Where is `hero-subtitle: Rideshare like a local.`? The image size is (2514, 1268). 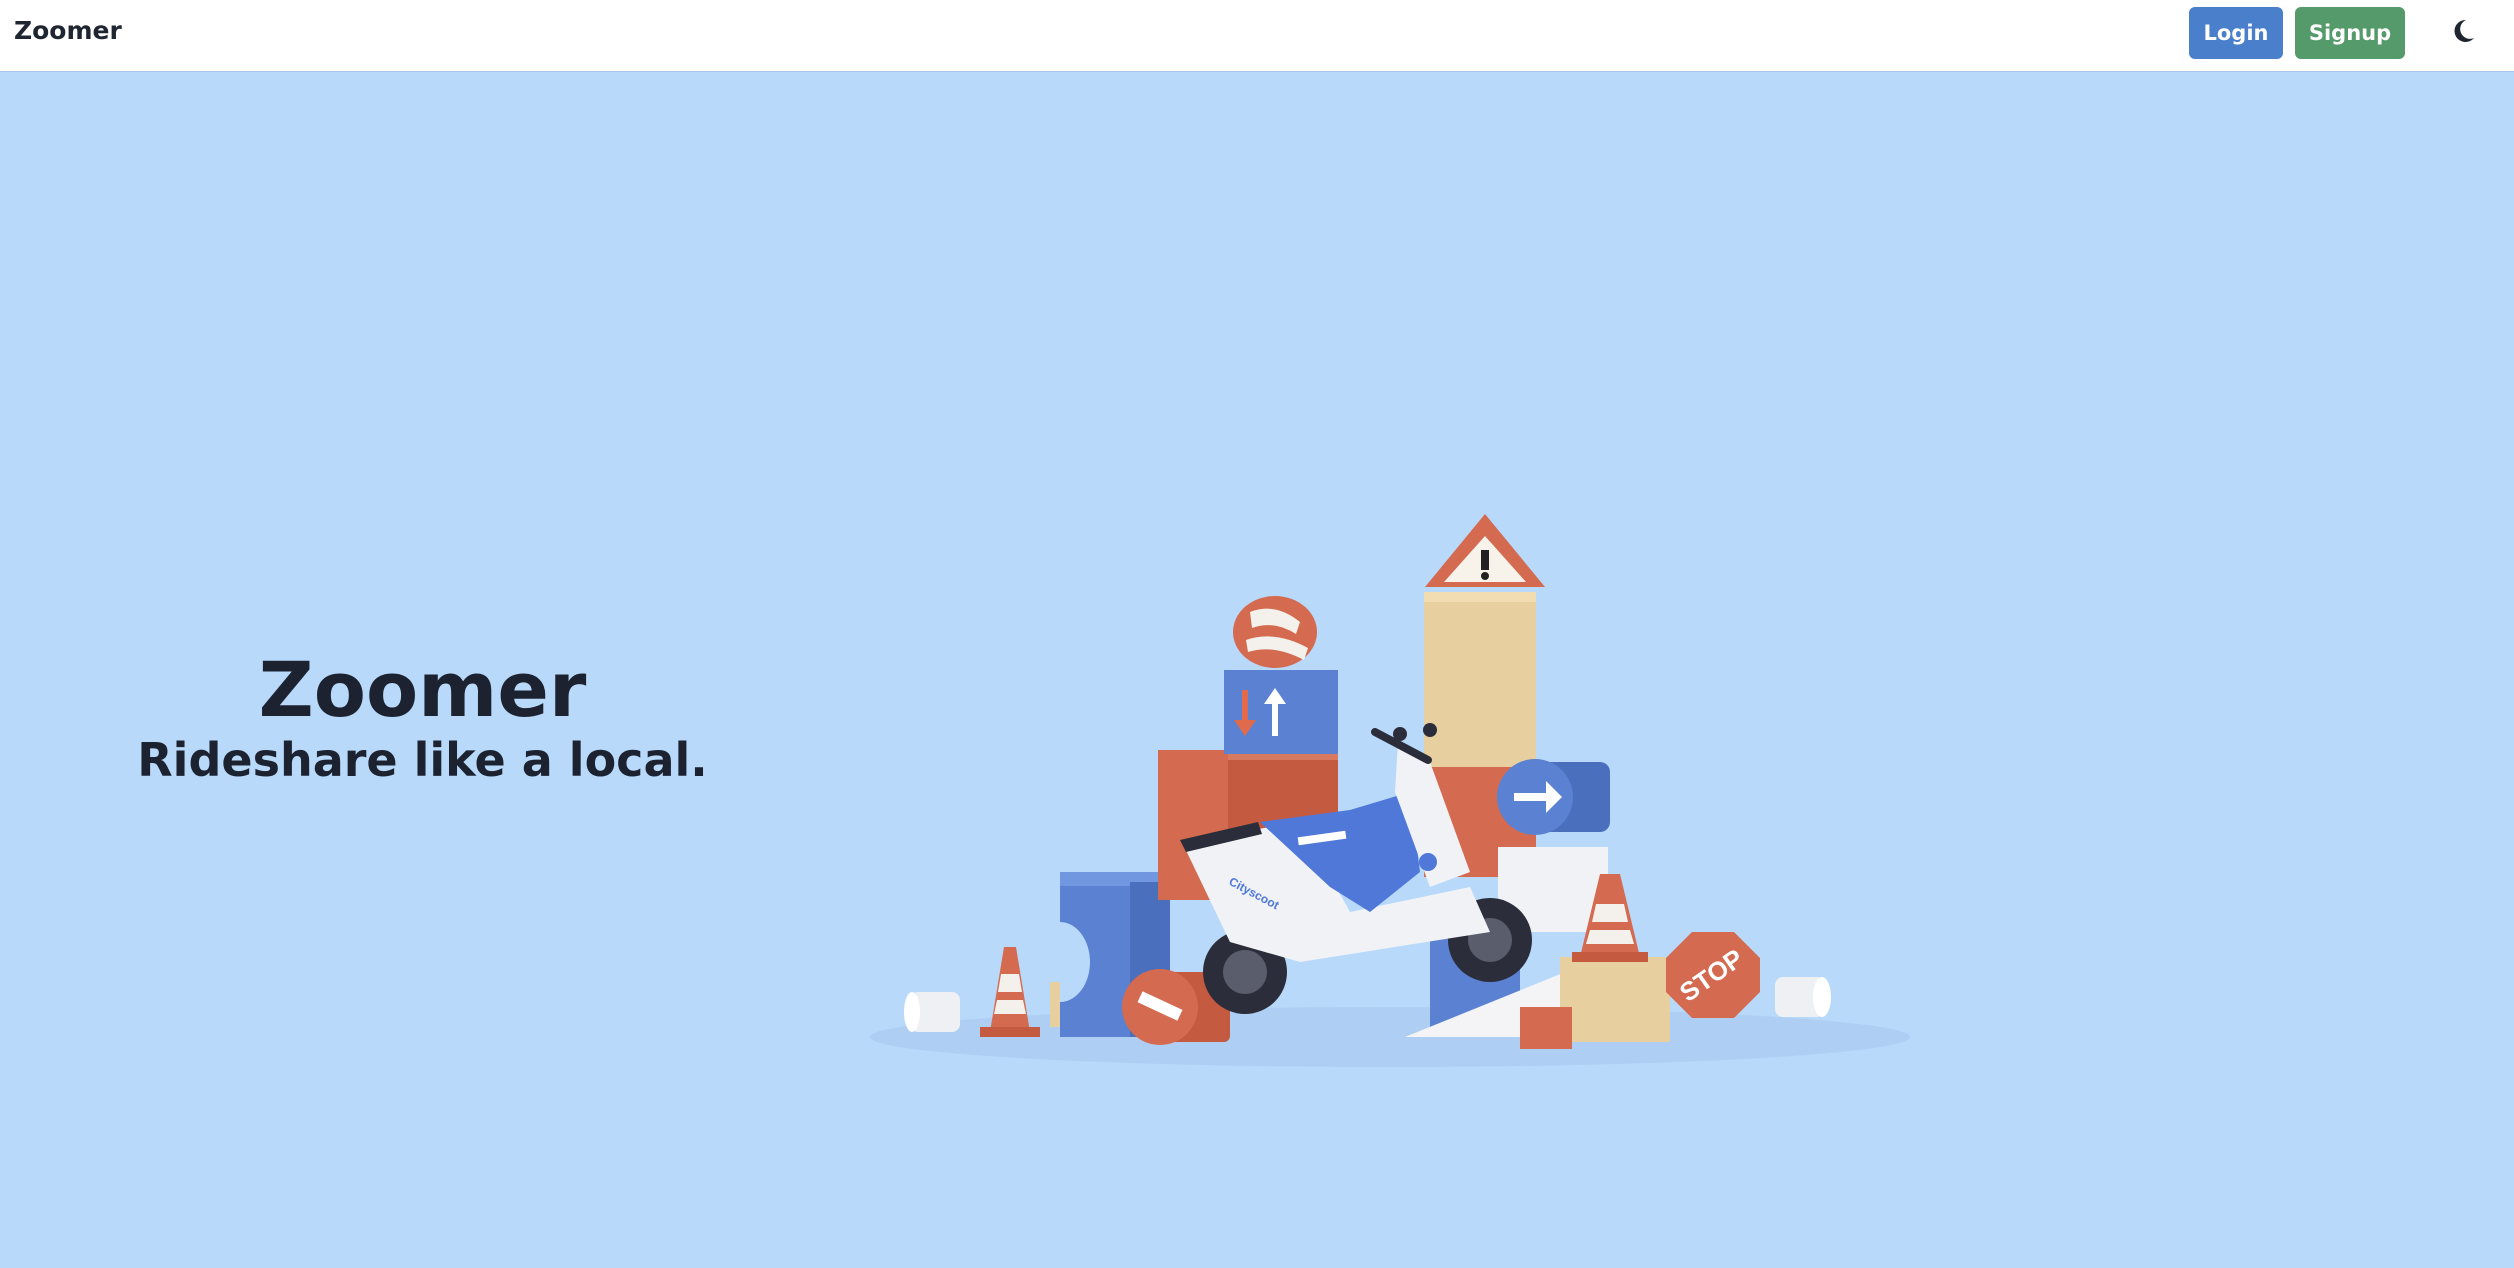 hero-subtitle: Rideshare like a local. is located at coordinates (422, 760).